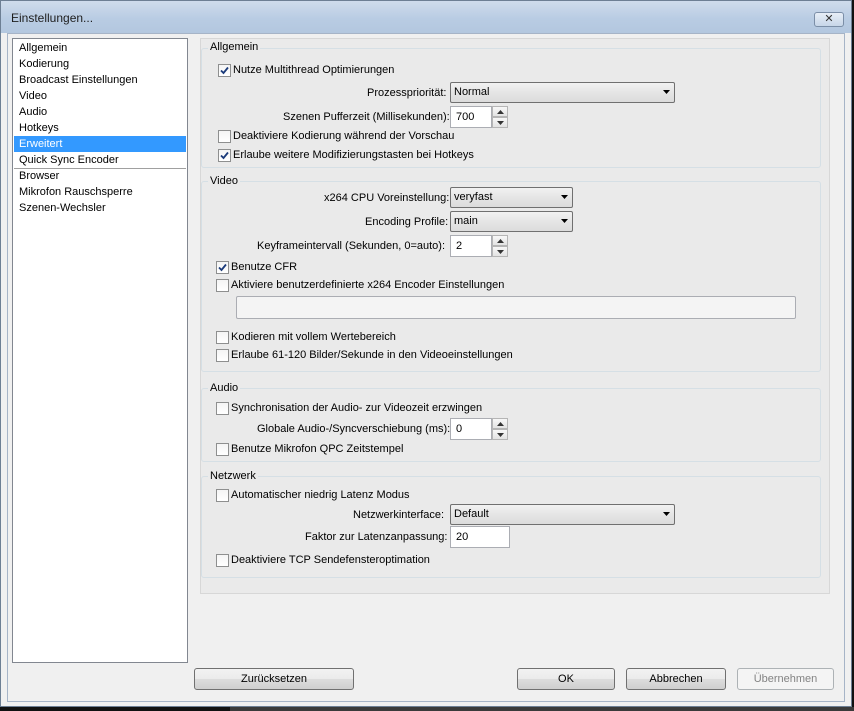  I want to click on profile-label: Encoding Profile:, so click(407, 222).